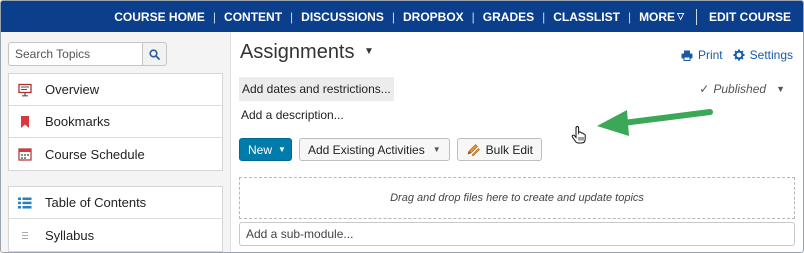  I want to click on pencil-icon, so click(473, 150).